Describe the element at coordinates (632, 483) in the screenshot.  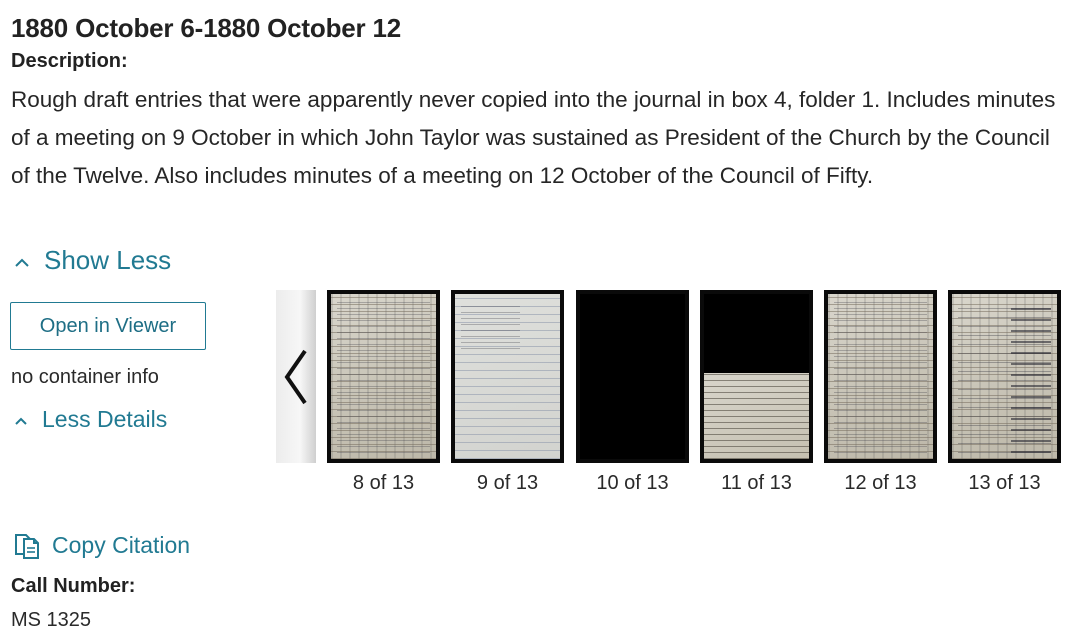
I see `thumbnail-label: 10 of 13` at that location.